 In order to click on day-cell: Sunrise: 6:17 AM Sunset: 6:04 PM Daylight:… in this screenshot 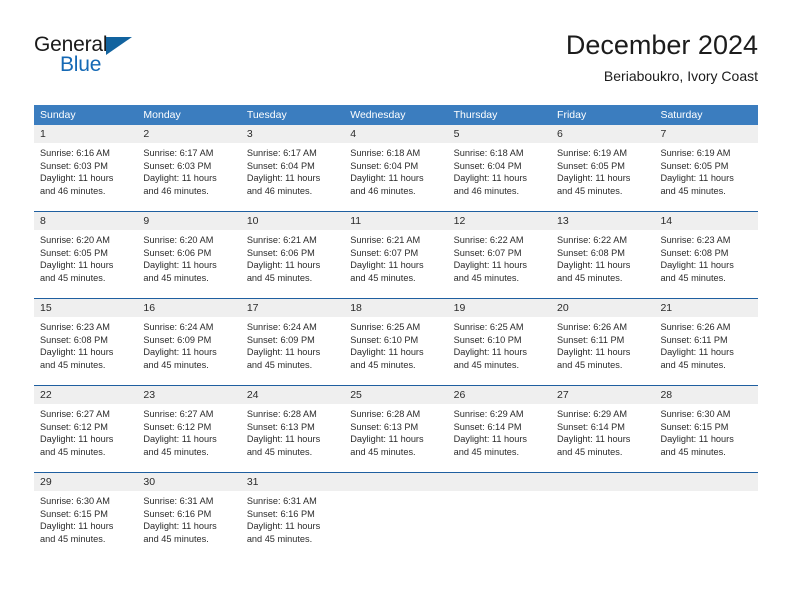, I will do `click(292, 177)`.